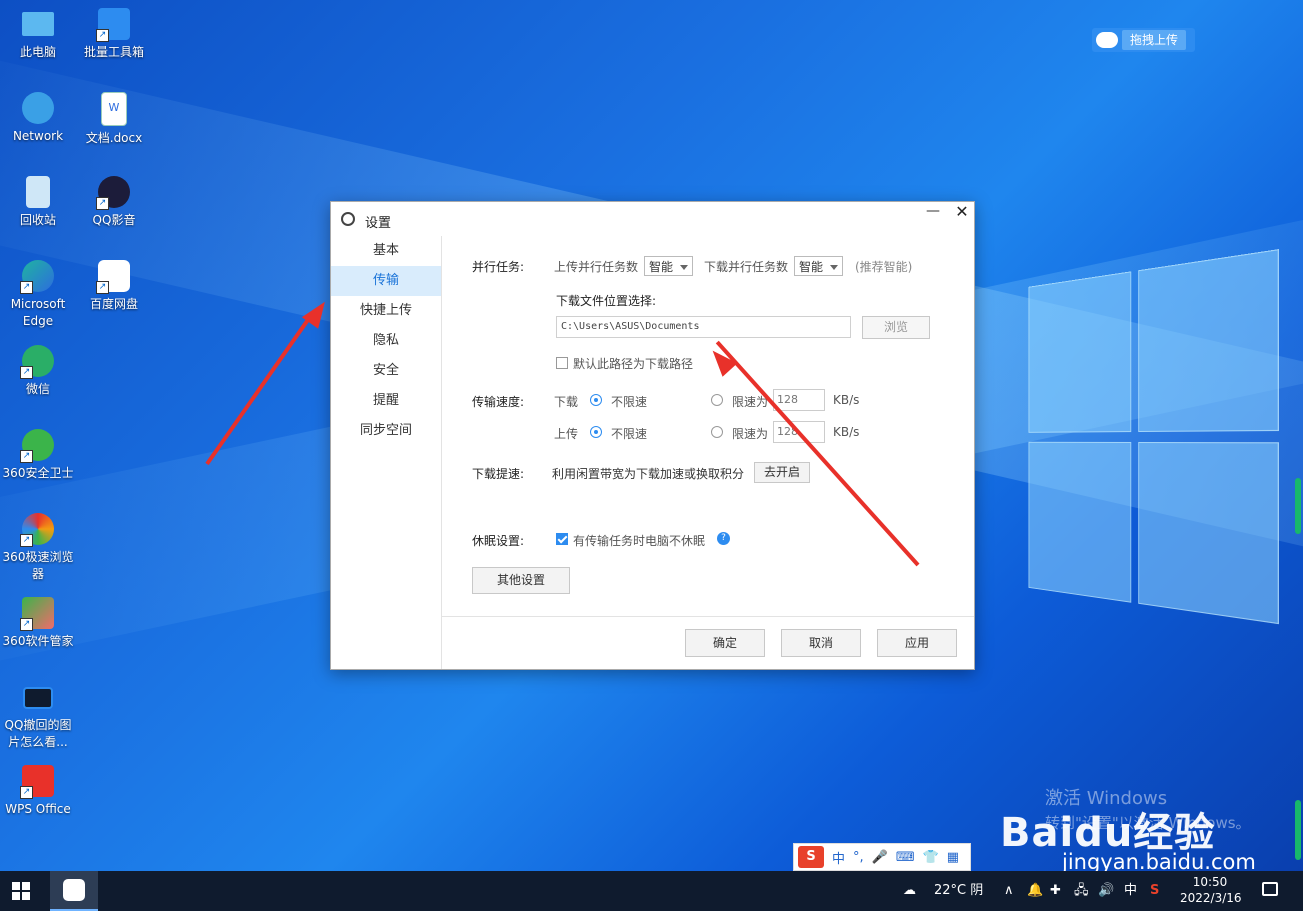  What do you see at coordinates (1211, 890) in the screenshot?
I see `taskbar-clock: 10:50 2022/3/16` at bounding box center [1211, 890].